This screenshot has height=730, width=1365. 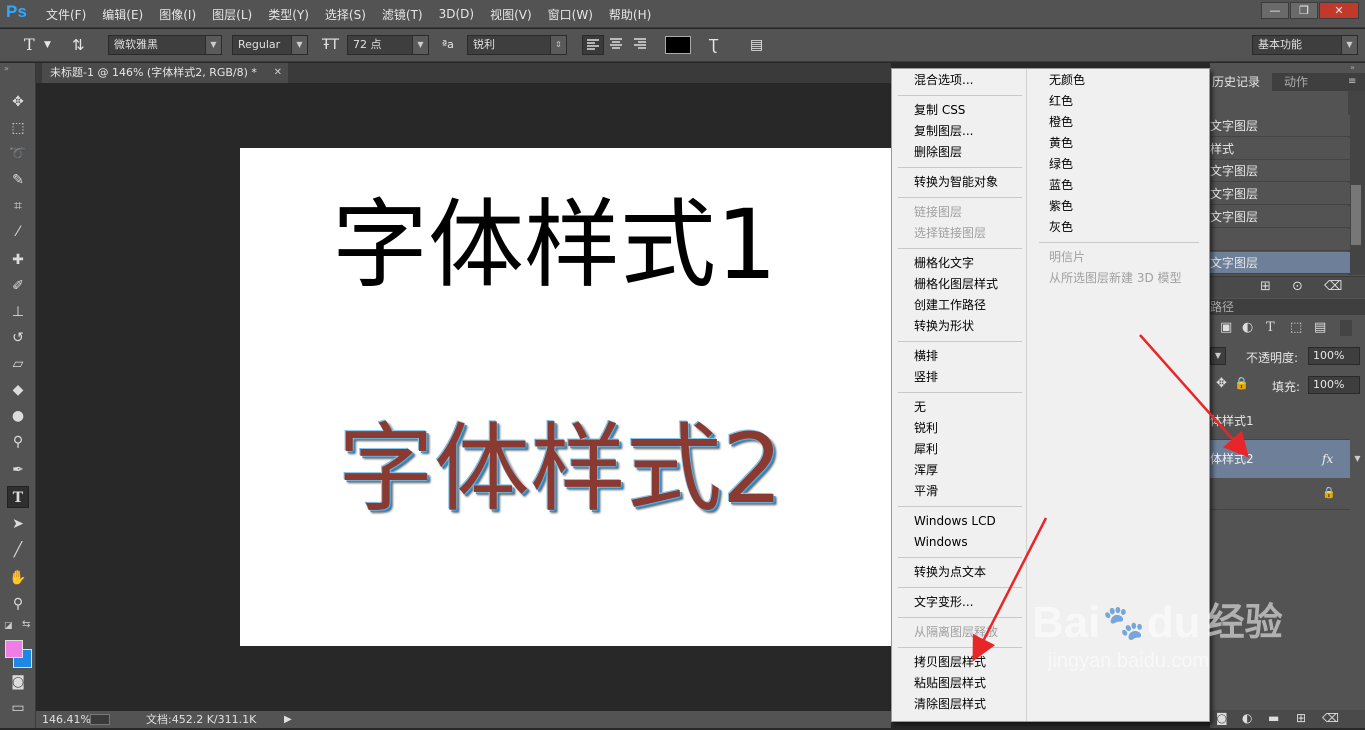 What do you see at coordinates (1265, 286) in the screenshot?
I see `new-document-icon: ⊞` at bounding box center [1265, 286].